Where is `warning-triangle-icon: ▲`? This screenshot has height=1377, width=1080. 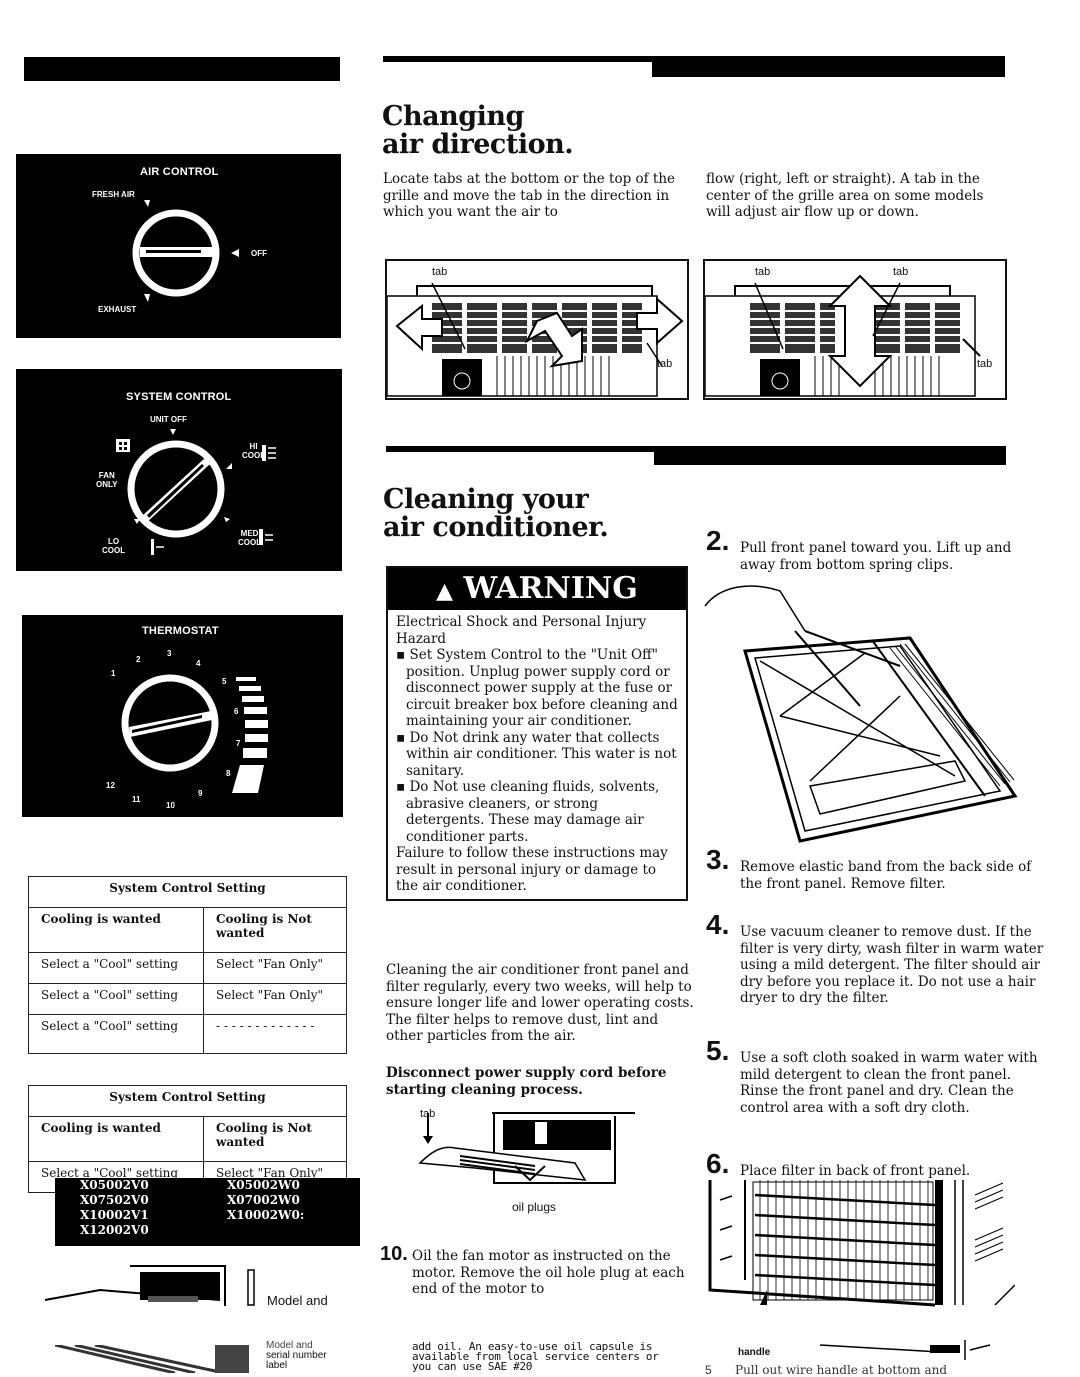
warning-triangle-icon: ▲ is located at coordinates (444, 591).